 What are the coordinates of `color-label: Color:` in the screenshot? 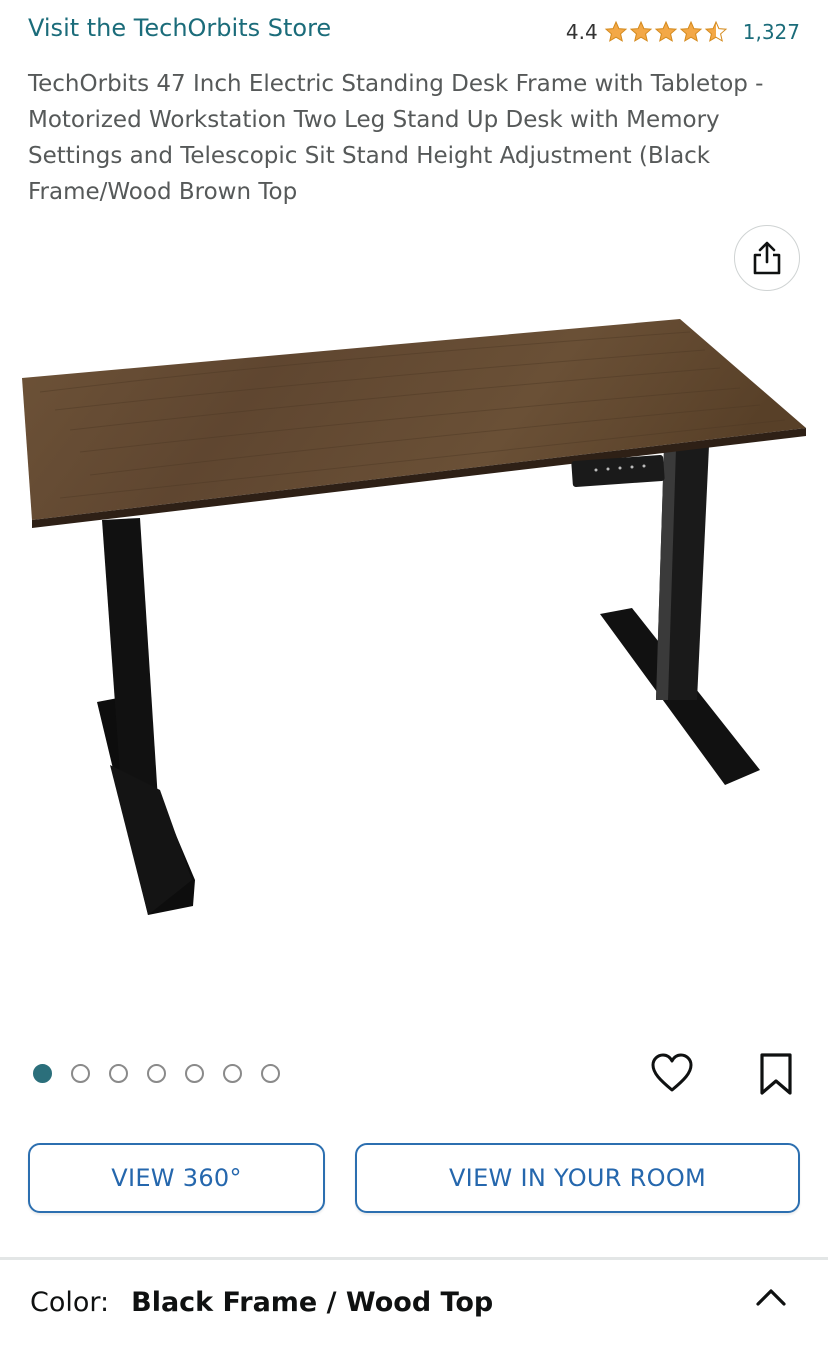 It's located at (70, 1302).